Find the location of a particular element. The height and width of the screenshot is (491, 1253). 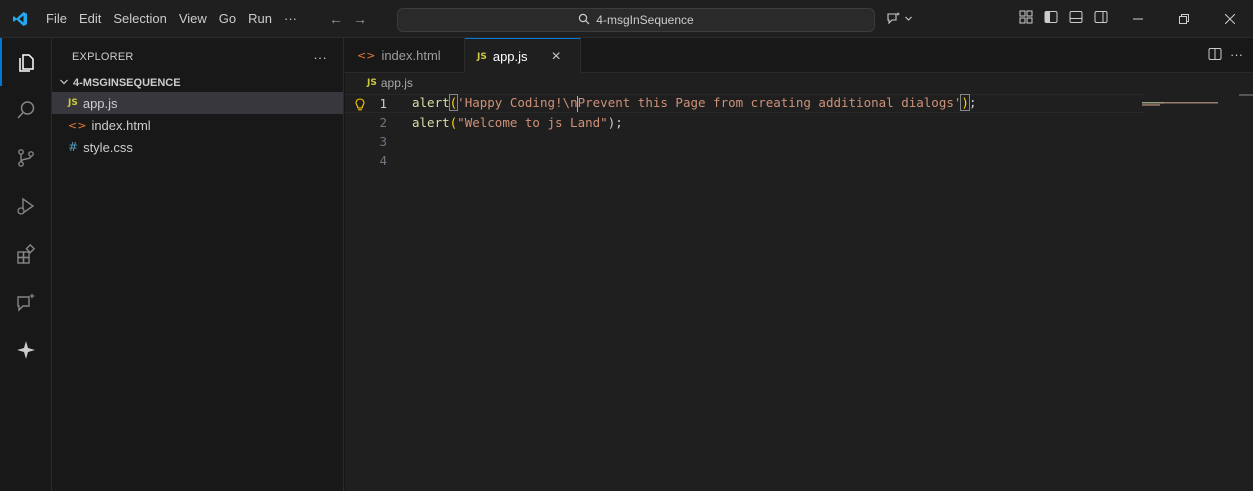

back-arrow-icon: ← is located at coordinates (336, 19).